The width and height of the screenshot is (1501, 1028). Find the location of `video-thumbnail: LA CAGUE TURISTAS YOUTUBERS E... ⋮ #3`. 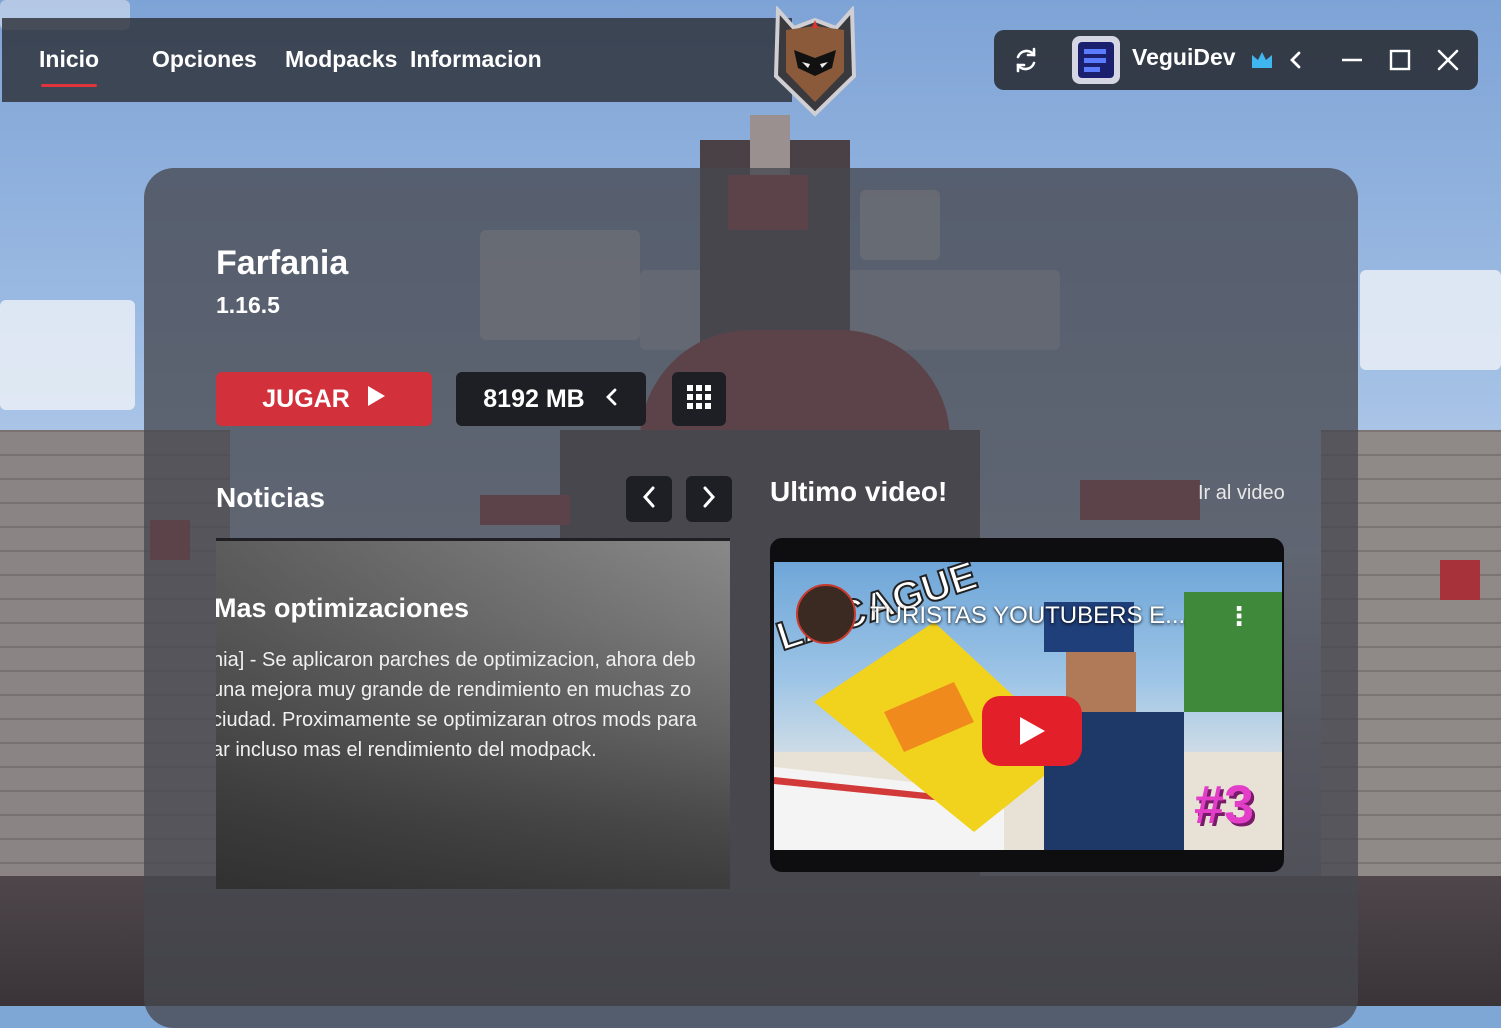

video-thumbnail: LA CAGUE TURISTAS YOUTUBERS E... ⋮ #3 is located at coordinates (1028, 706).